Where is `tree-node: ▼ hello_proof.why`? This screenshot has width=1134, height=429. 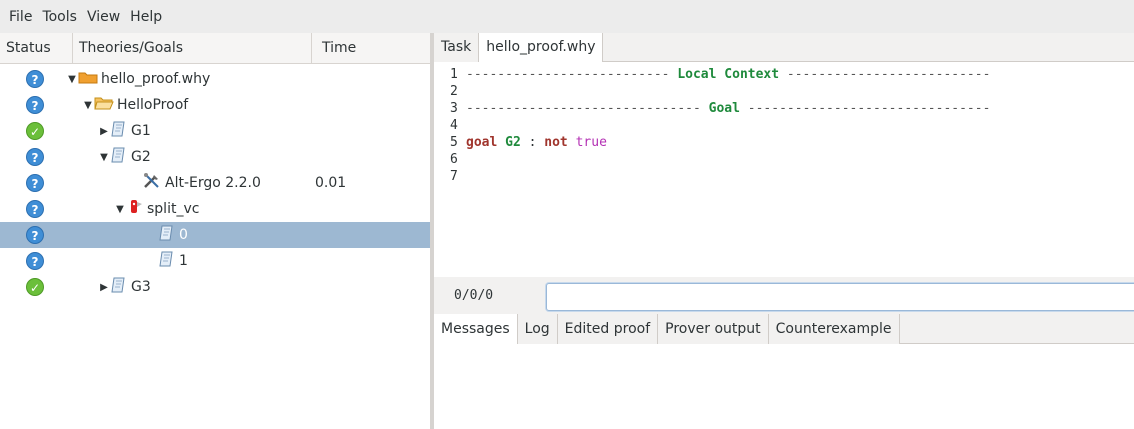
tree-node: ▼ hello_proof.why is located at coordinates (138, 79).